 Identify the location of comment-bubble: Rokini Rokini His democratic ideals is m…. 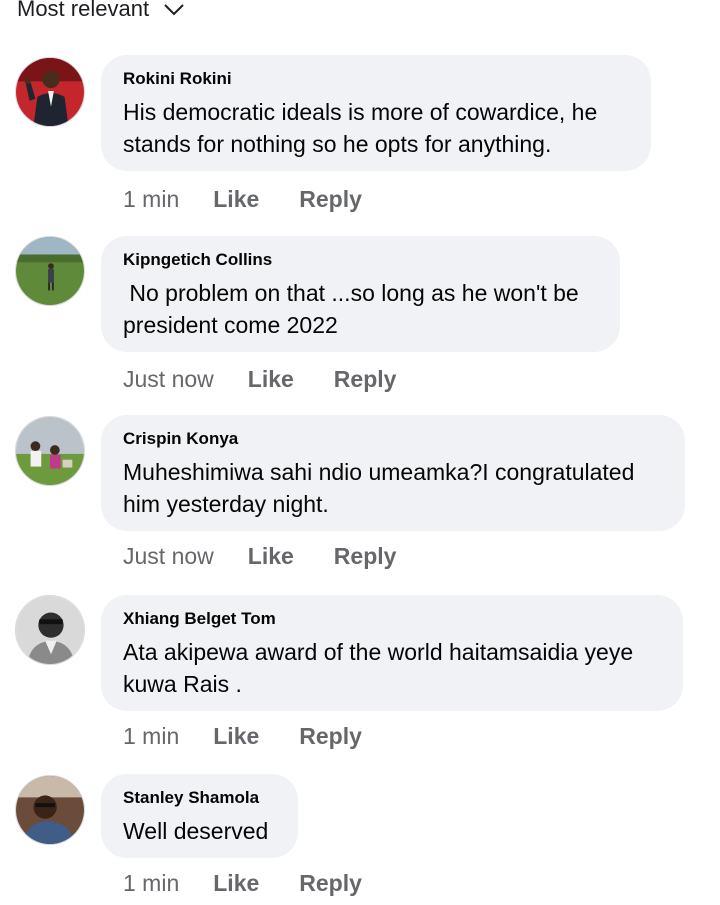
(376, 113).